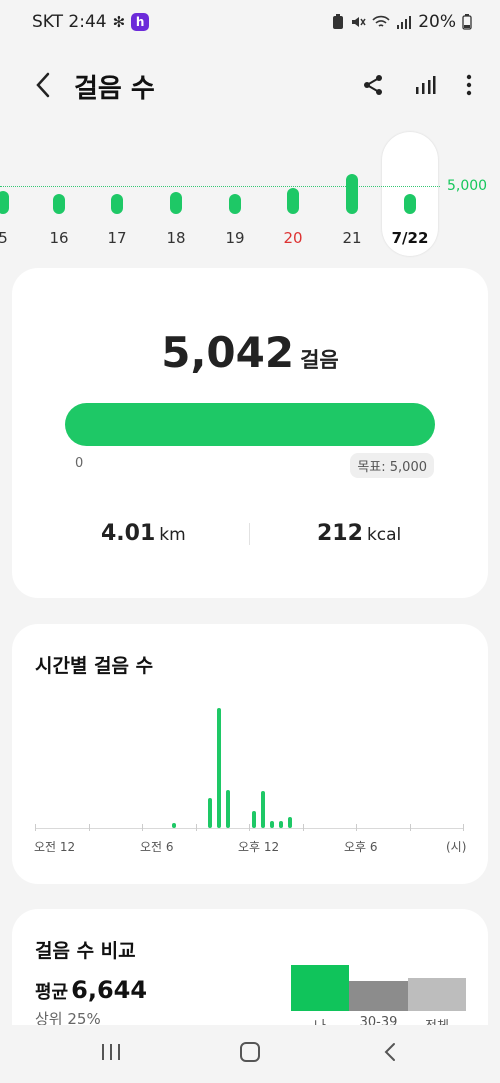 The width and height of the screenshot is (500, 1083). I want to click on calories-value: 212, so click(340, 533).